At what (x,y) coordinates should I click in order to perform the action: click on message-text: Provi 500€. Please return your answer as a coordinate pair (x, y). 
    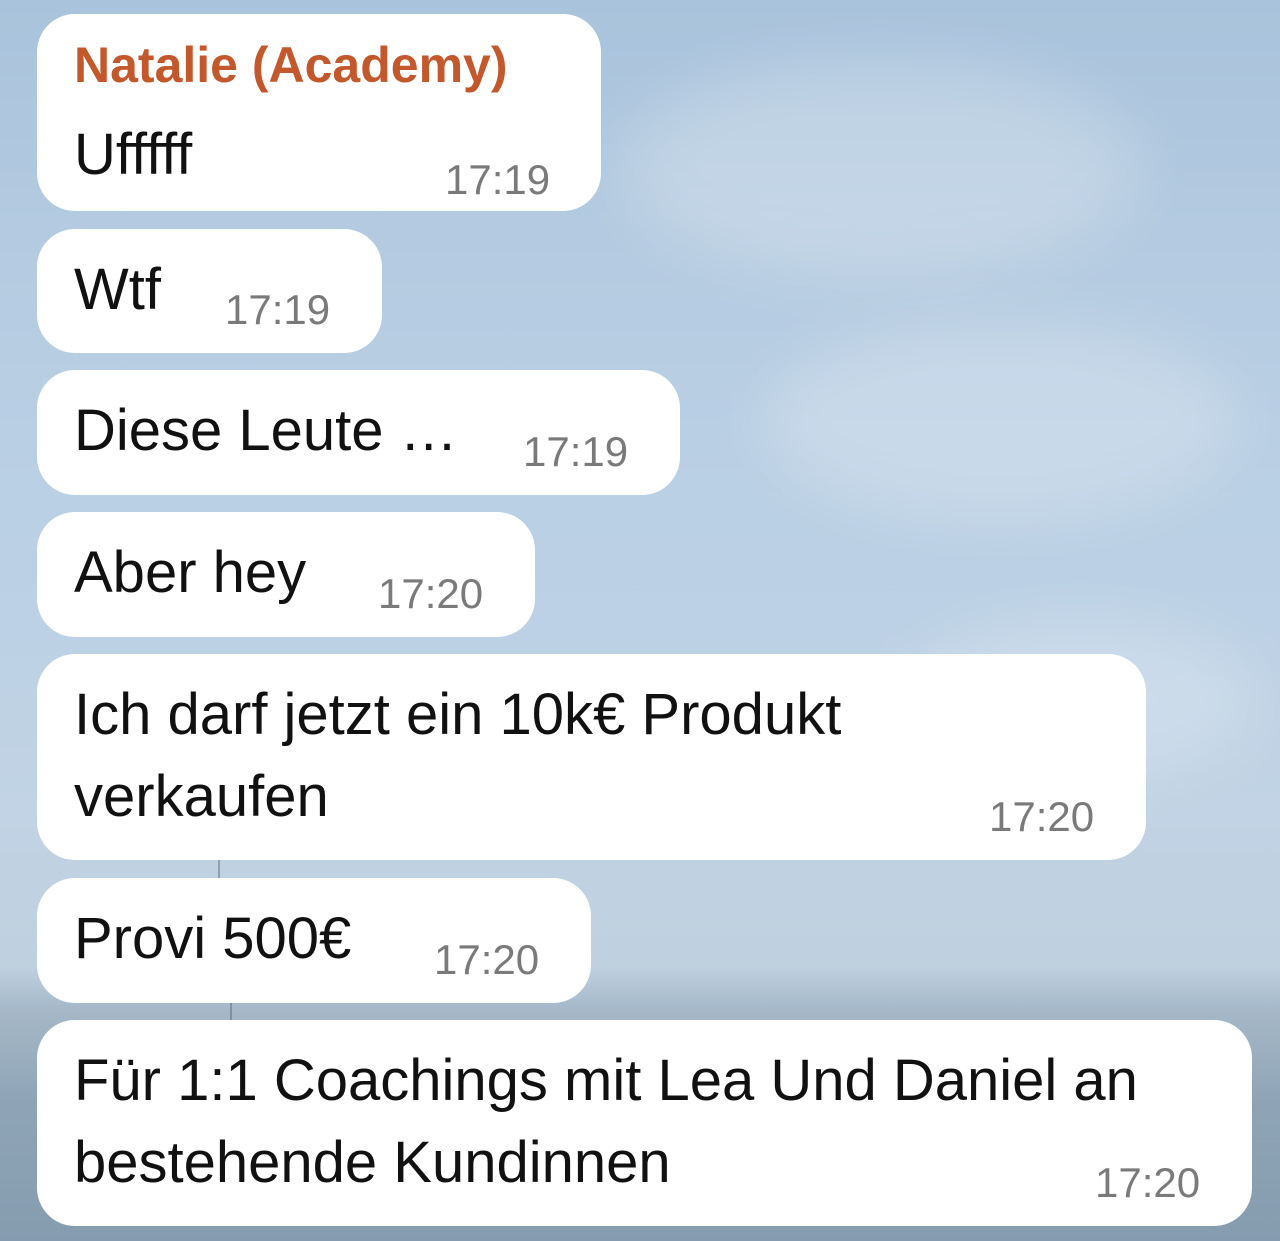
    Looking at the image, I should click on (213, 938).